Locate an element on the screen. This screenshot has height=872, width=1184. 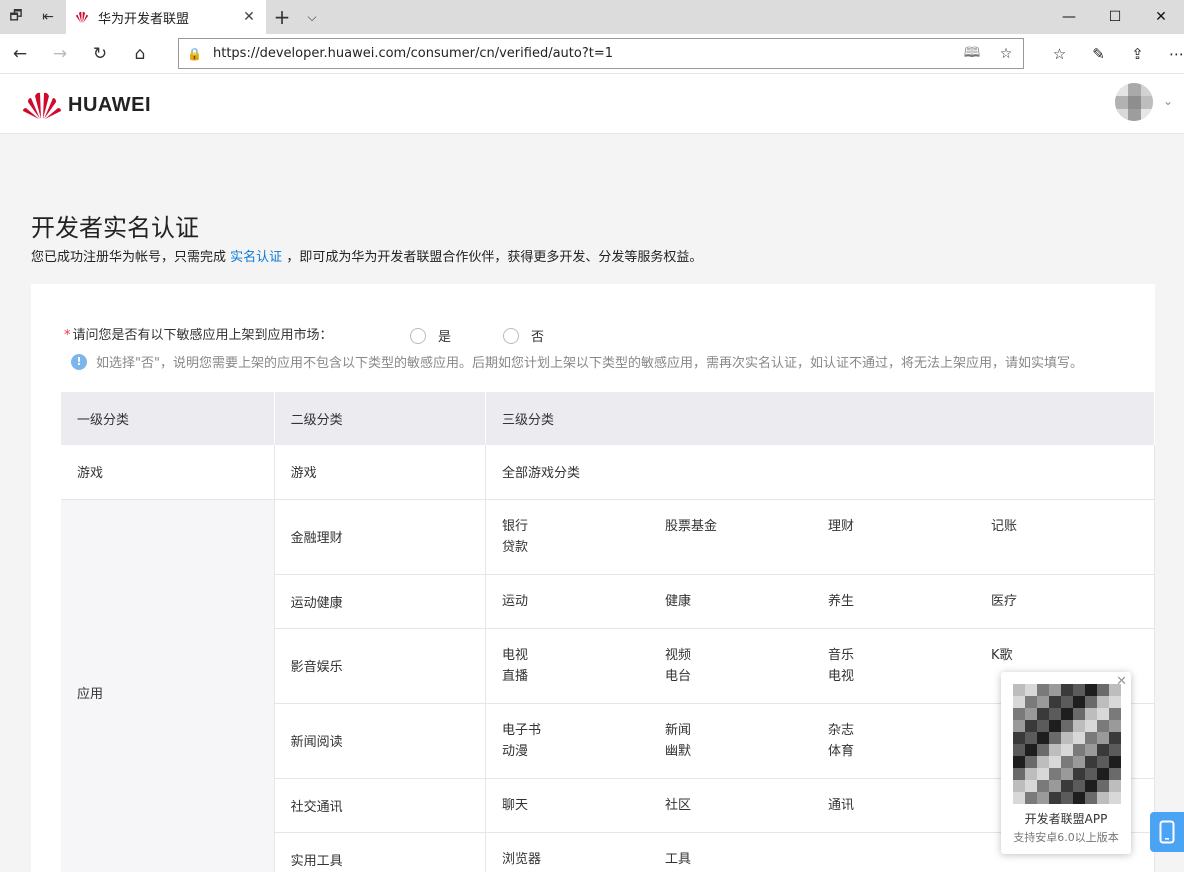
verification-link: 实名认证 is located at coordinates (256, 257).